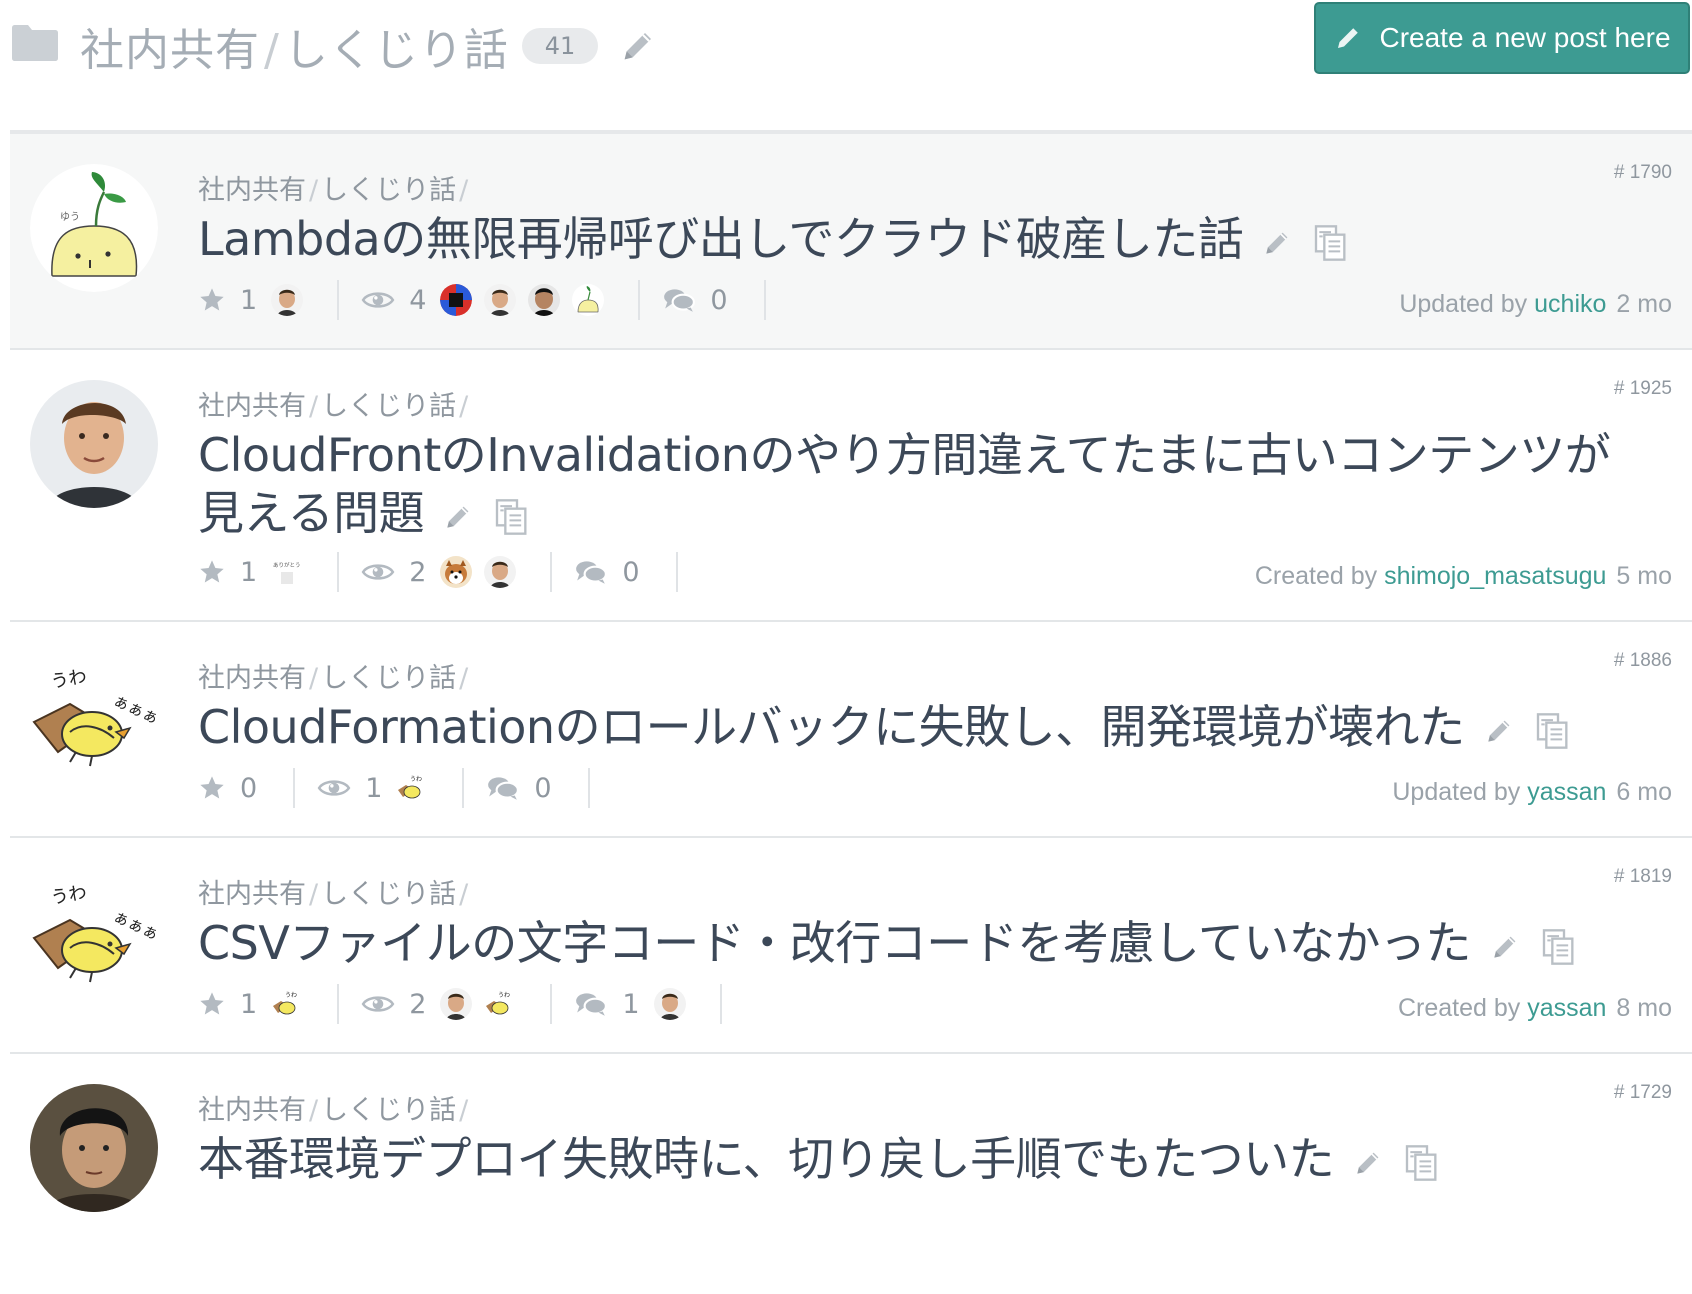 Image resolution: width=1692 pixels, height=1294 pixels. I want to click on post-title-link: Lambdaの無限再帰呼び出しでクラウド破産した話, so click(721, 239).